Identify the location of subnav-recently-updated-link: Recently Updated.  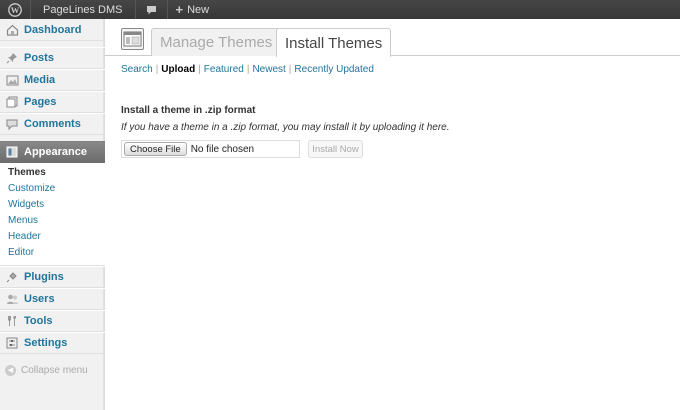
(334, 69).